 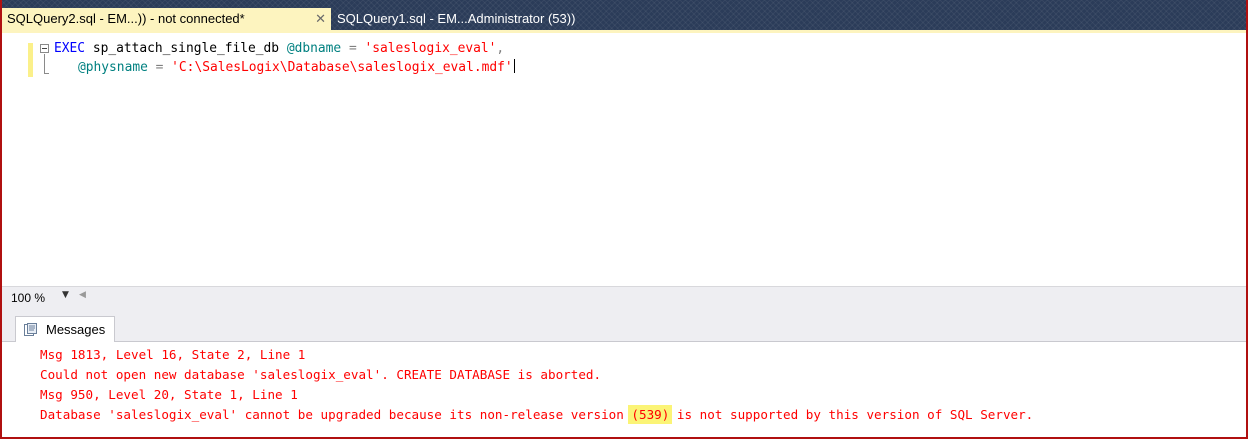 What do you see at coordinates (126, 18) in the screenshot?
I see `tab-label: SQLQuery2.sql - EM...)) - not connected*` at bounding box center [126, 18].